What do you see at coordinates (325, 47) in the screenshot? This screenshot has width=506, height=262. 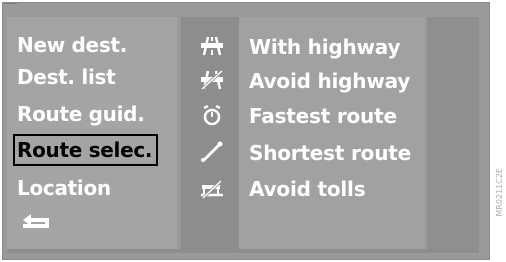 I see `option-with-highway: With highway` at bounding box center [325, 47].